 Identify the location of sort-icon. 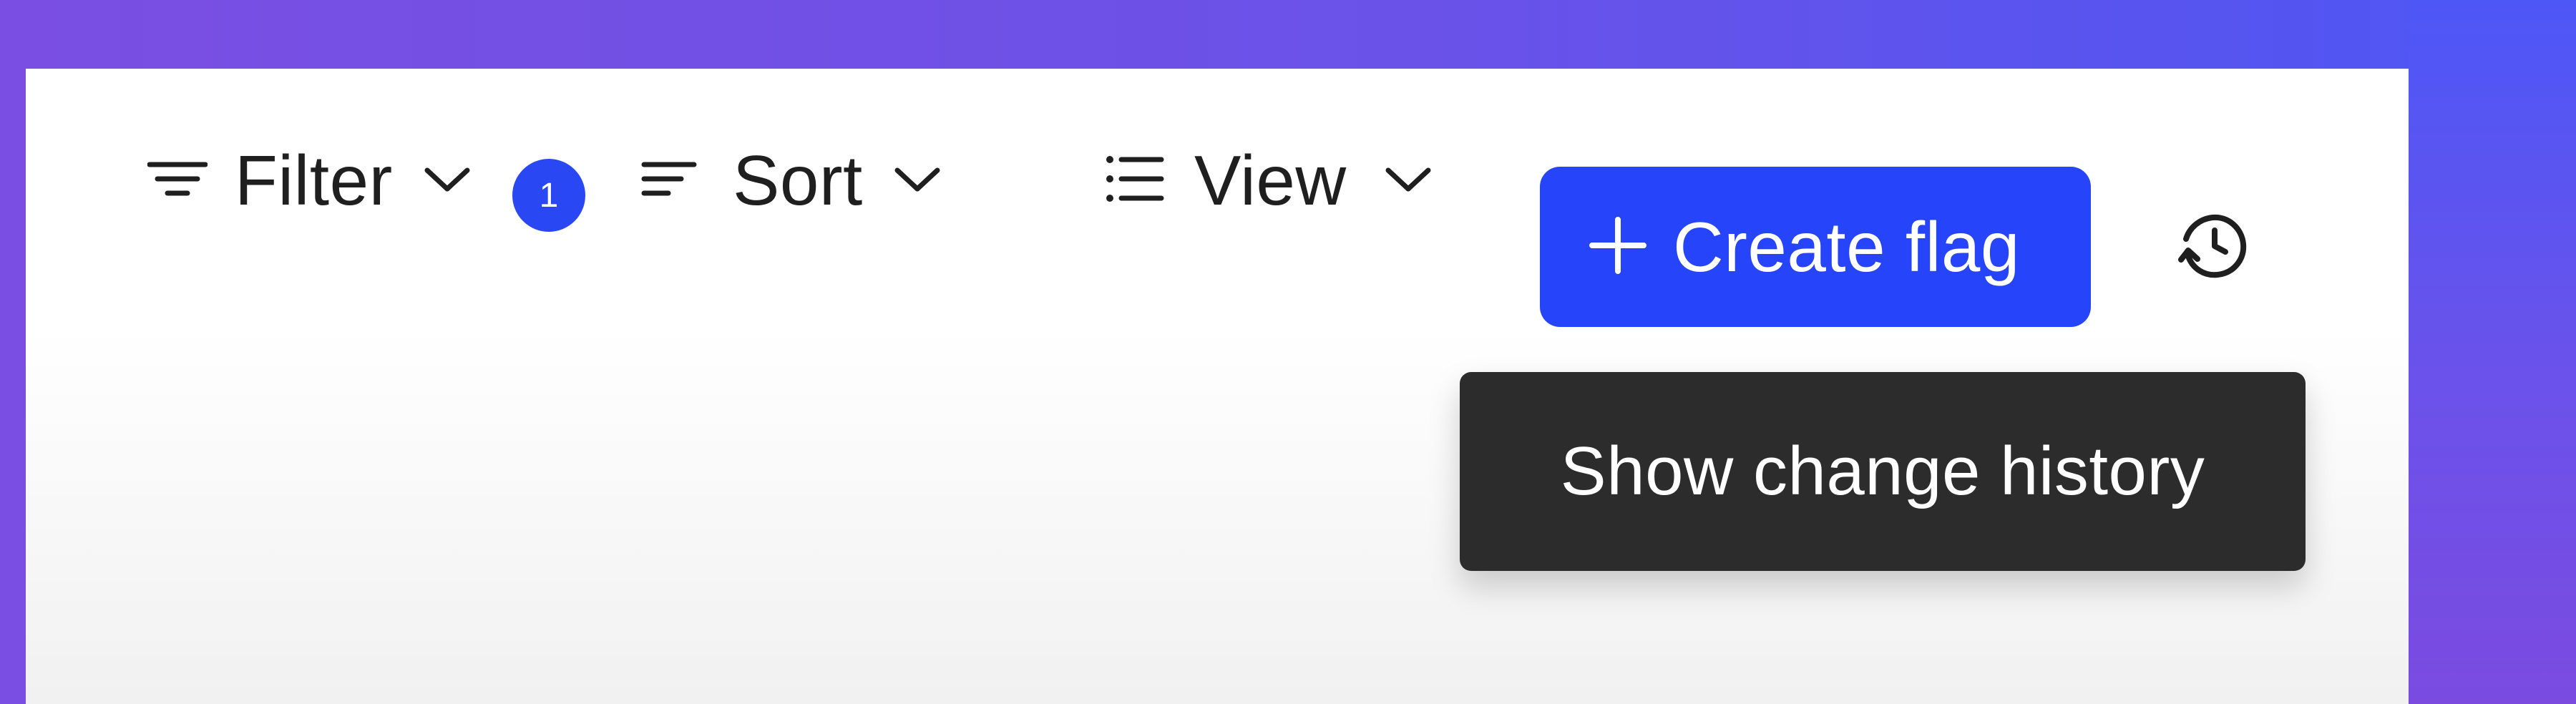
(669, 180).